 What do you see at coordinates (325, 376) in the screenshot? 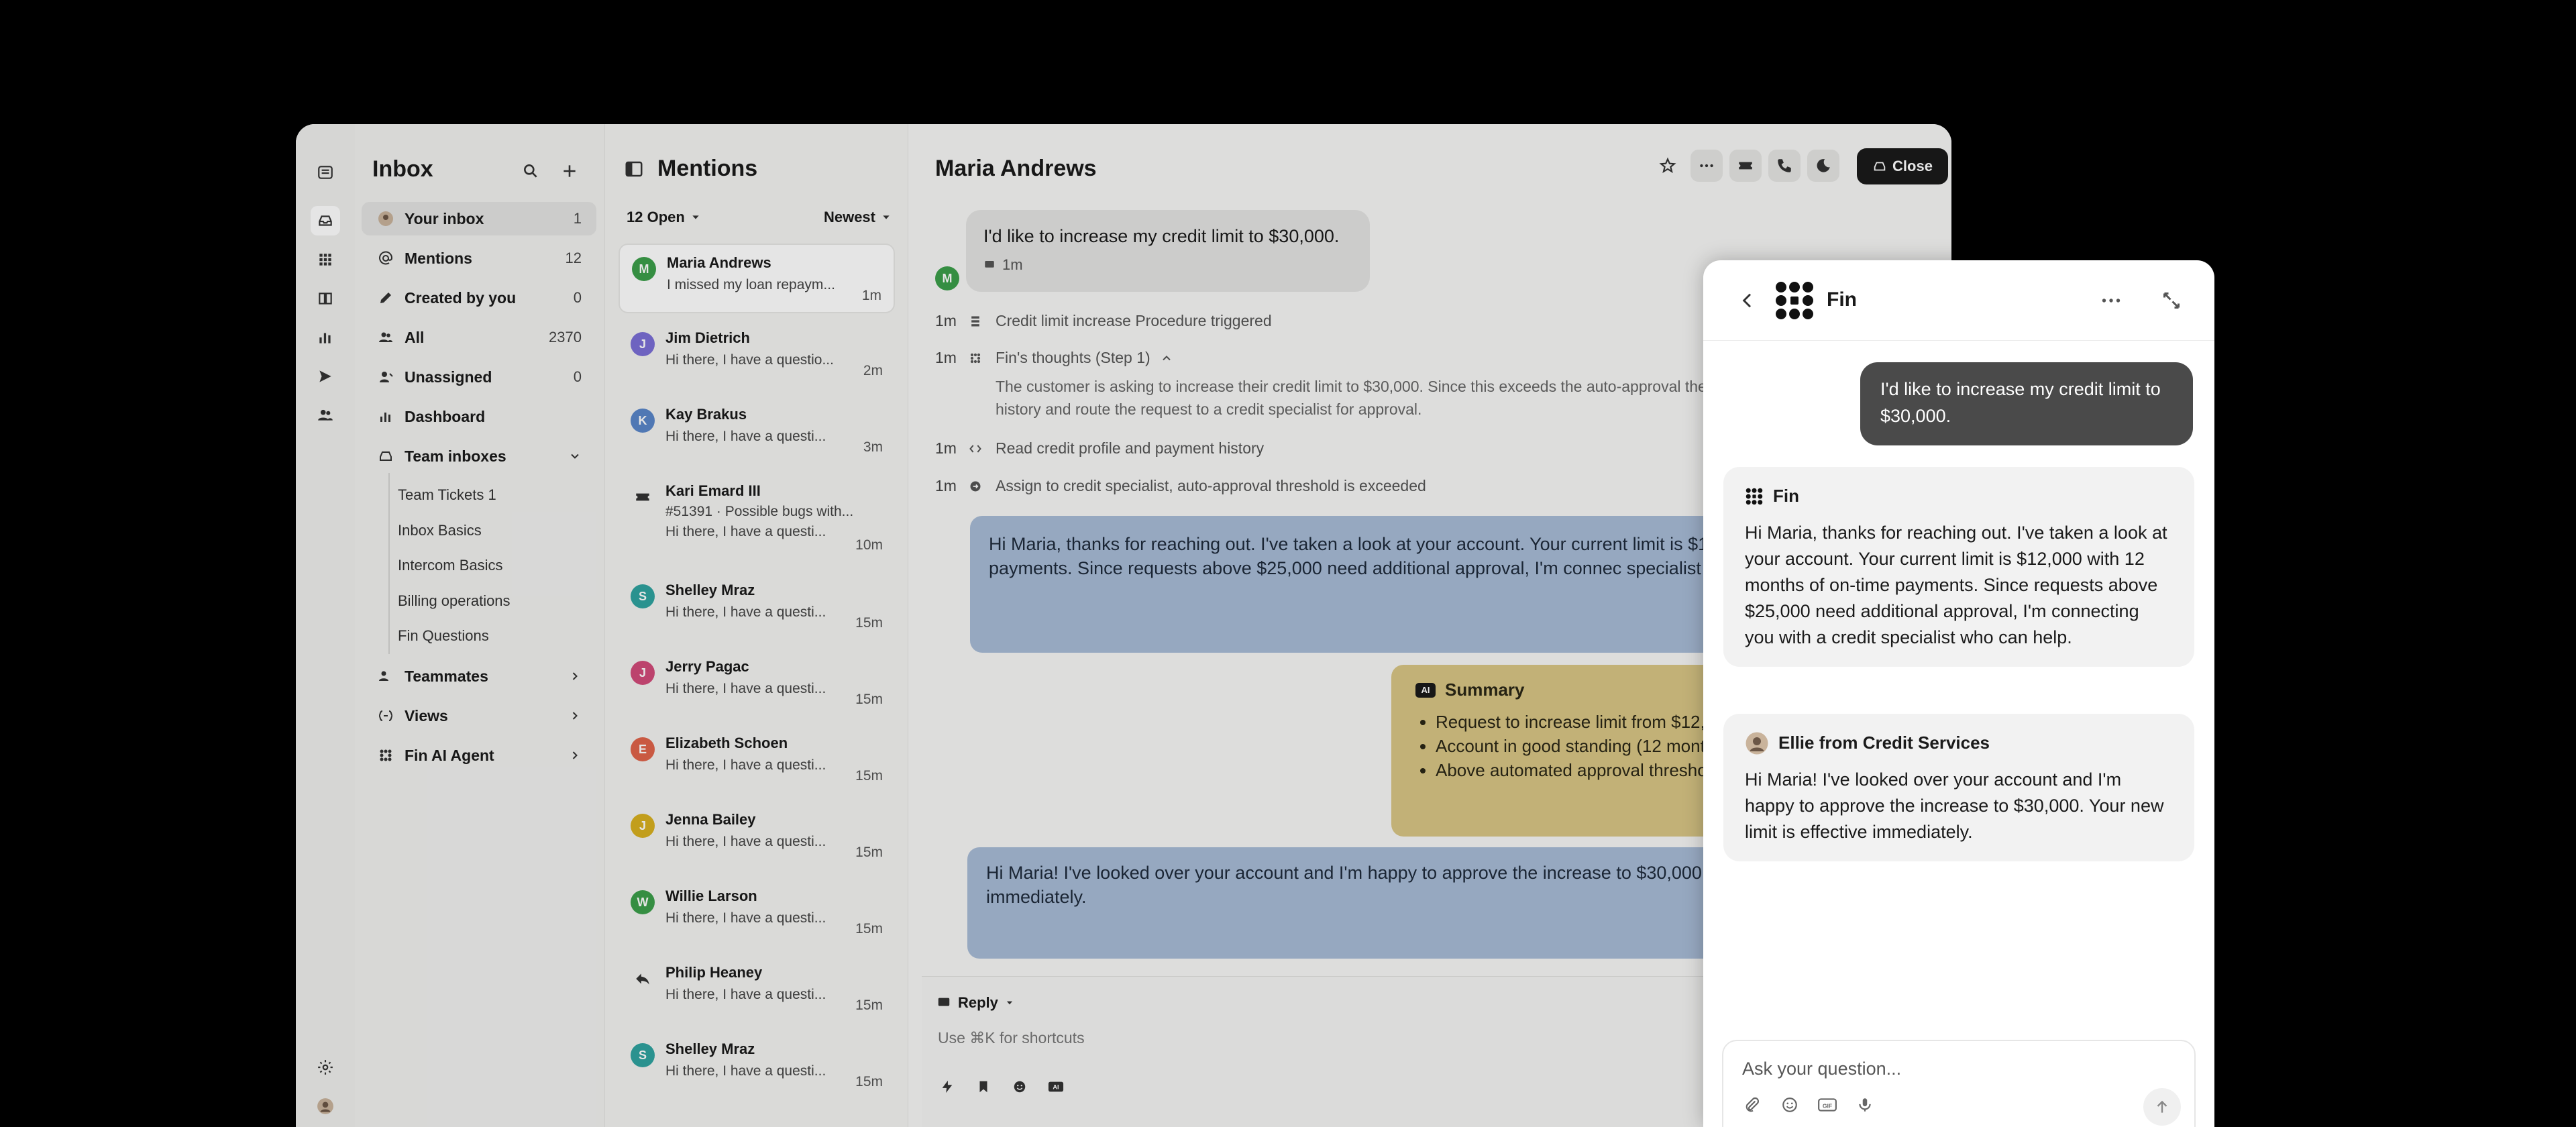
I see `send-icon` at bounding box center [325, 376].